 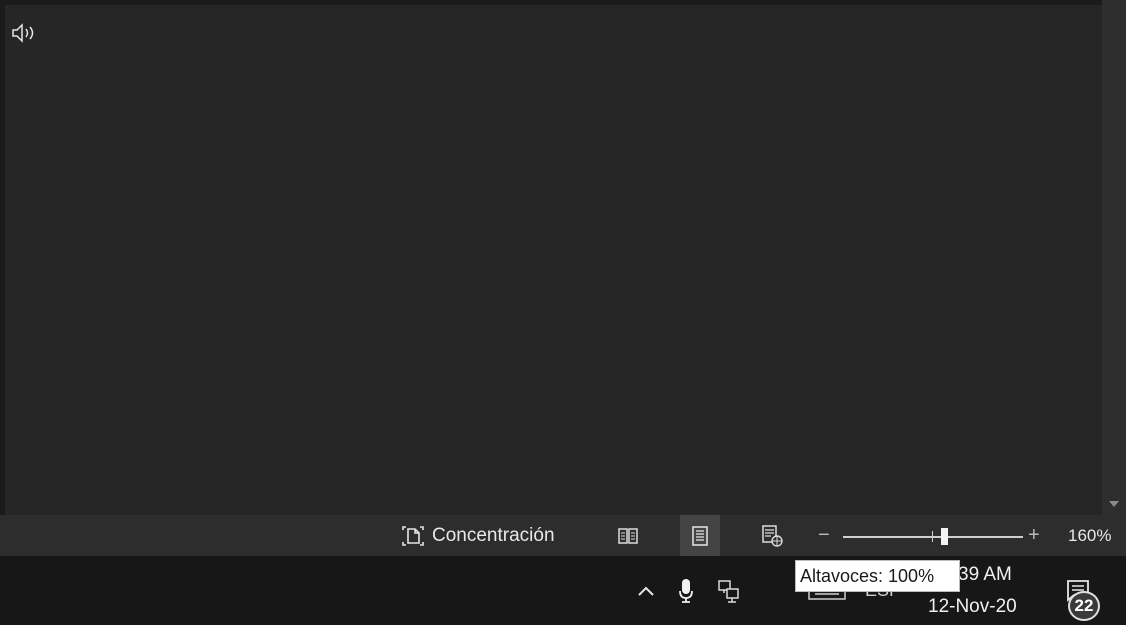 I want to click on volume-tooltip: Altavoces: 100%, so click(x=877, y=576).